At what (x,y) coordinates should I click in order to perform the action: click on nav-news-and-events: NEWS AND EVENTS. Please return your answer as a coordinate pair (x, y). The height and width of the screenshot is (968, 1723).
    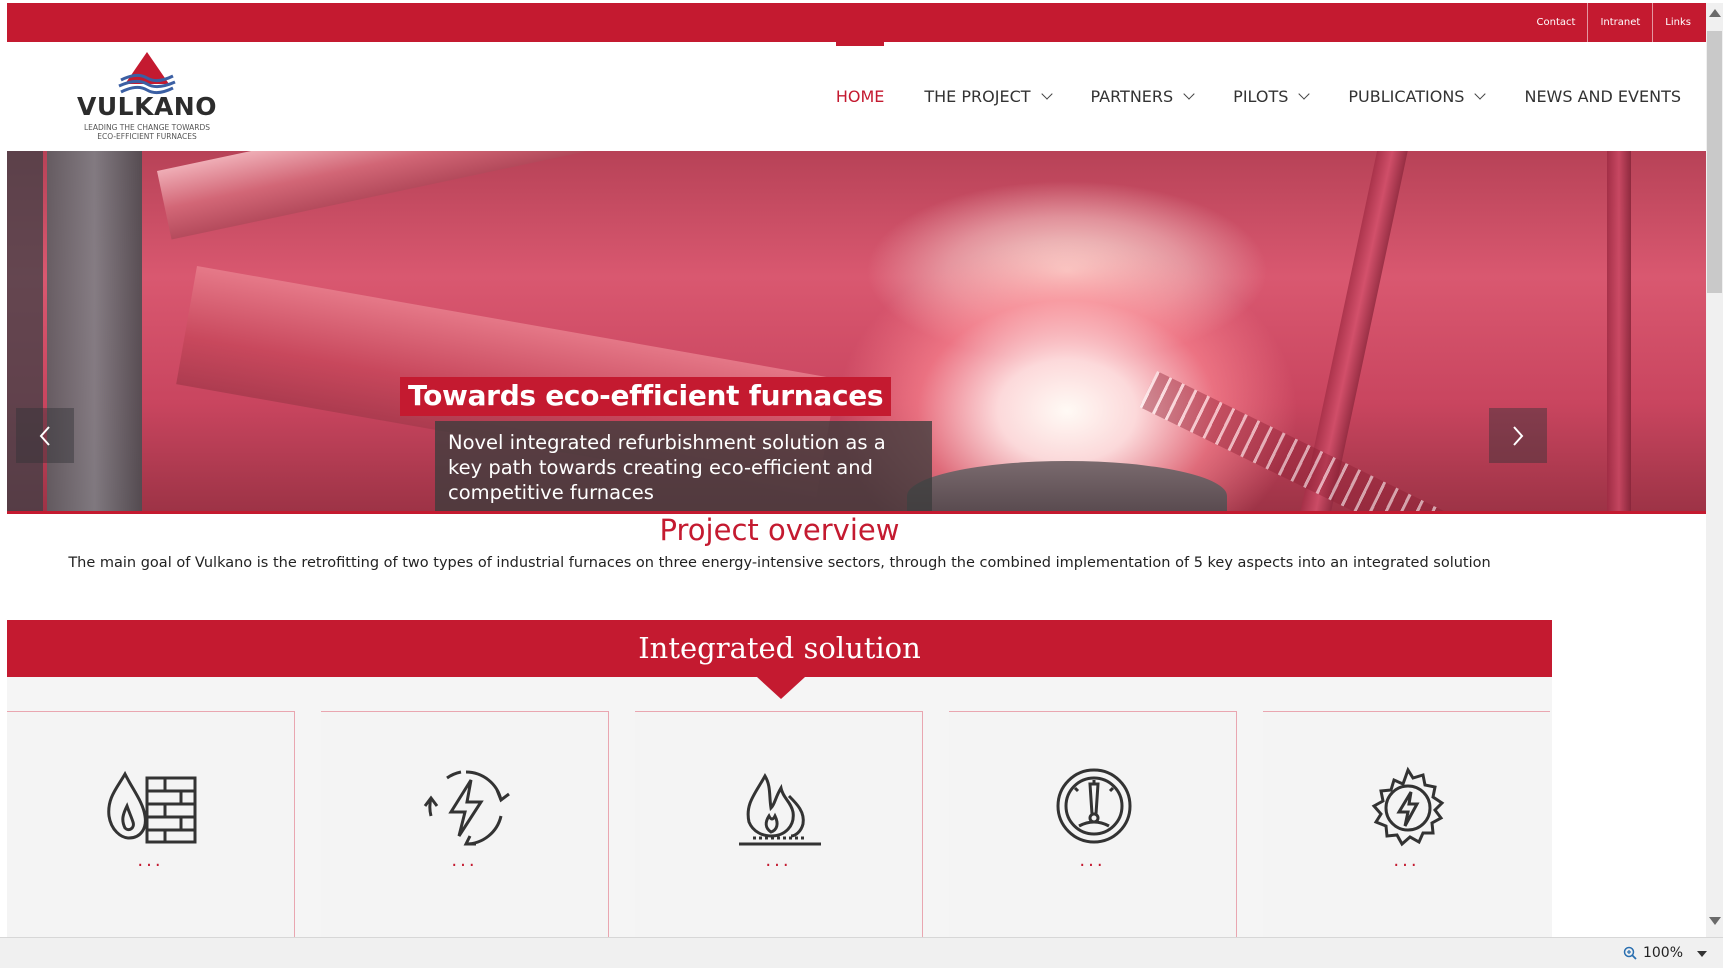
    Looking at the image, I should click on (1602, 96).